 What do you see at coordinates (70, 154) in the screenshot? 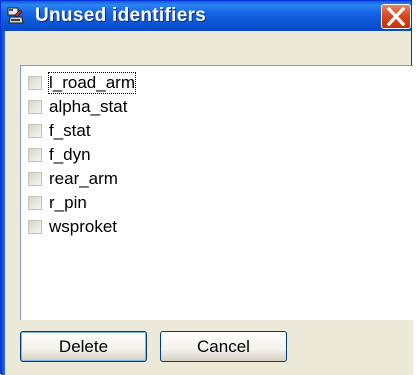
I see `item-label: f_dyn` at bounding box center [70, 154].